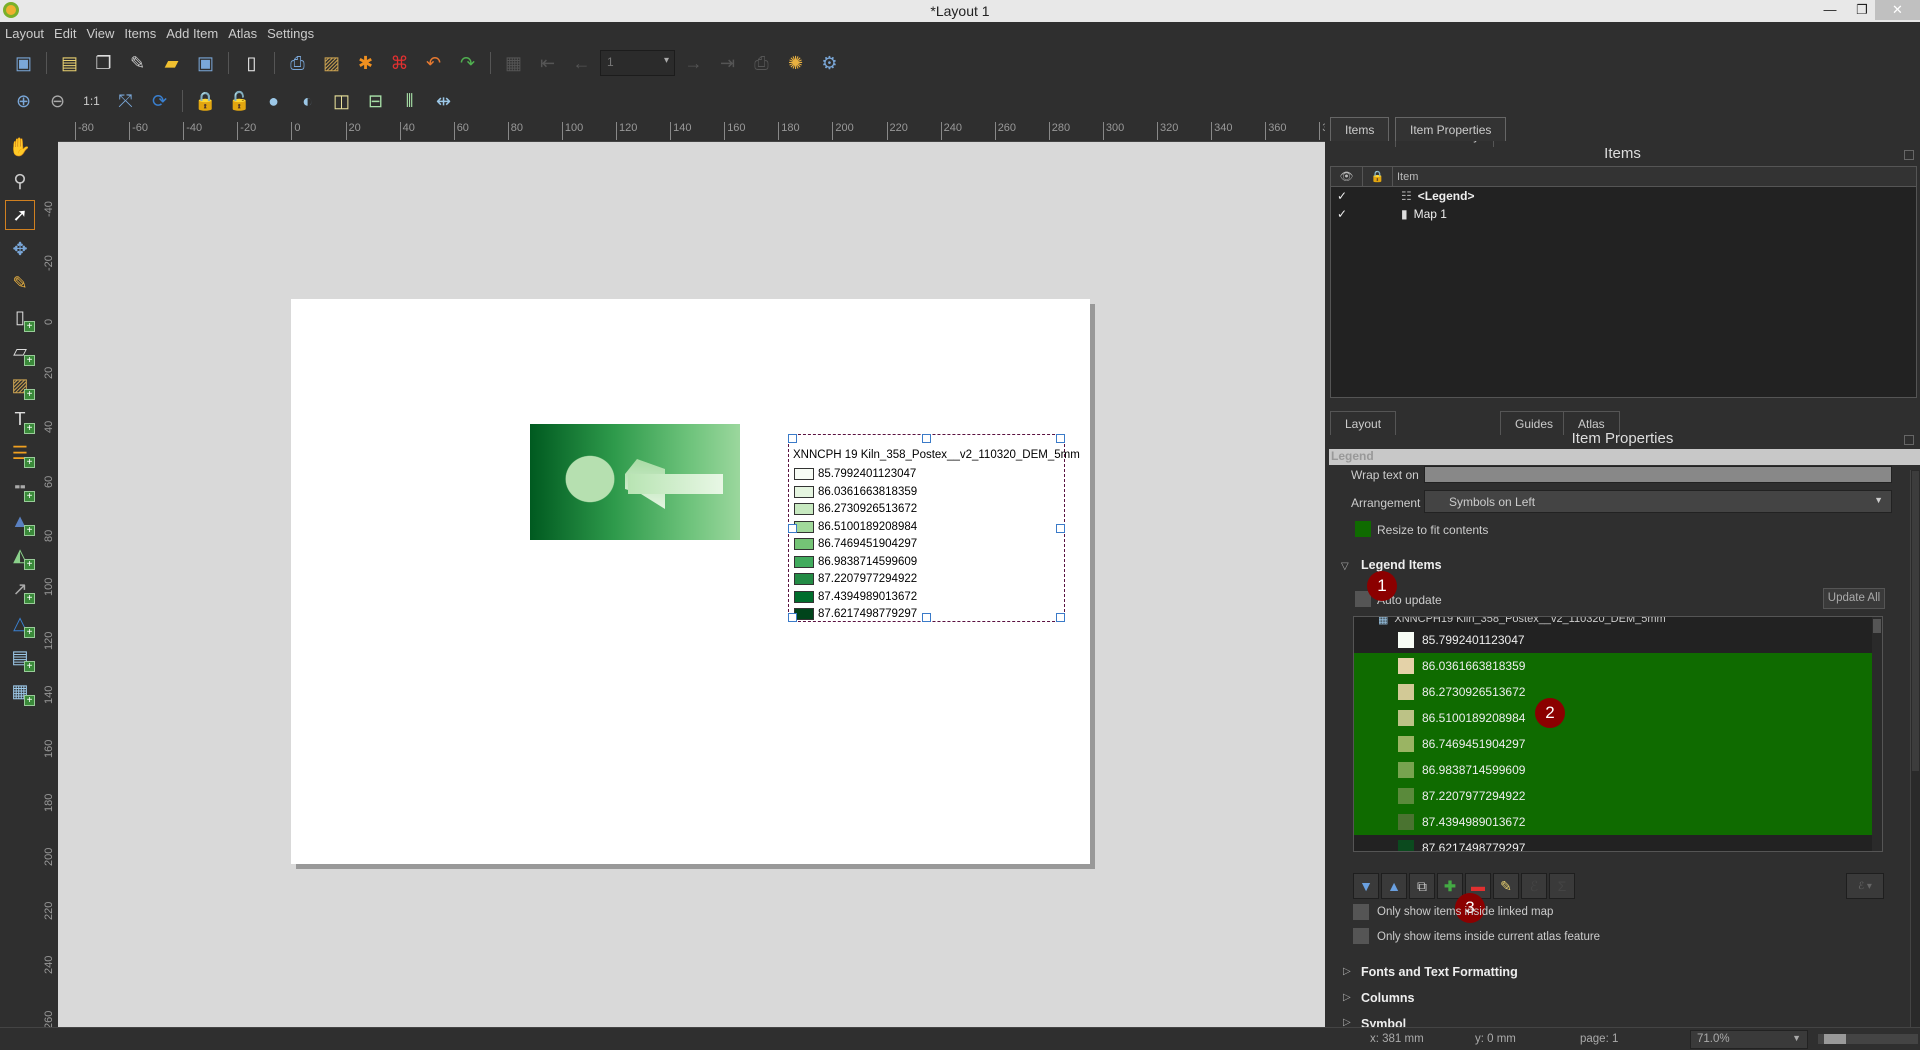 The height and width of the screenshot is (1050, 1920). I want to click on legend-item-row: 86.0361663818359, so click(1614, 666).